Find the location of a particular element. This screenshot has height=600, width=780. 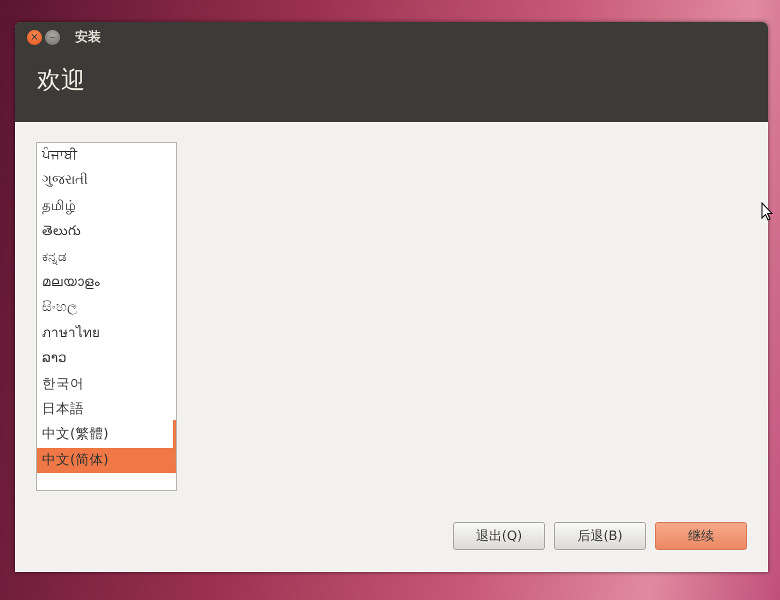

language-item: ਪੰਜਾਬੀ is located at coordinates (104, 155).